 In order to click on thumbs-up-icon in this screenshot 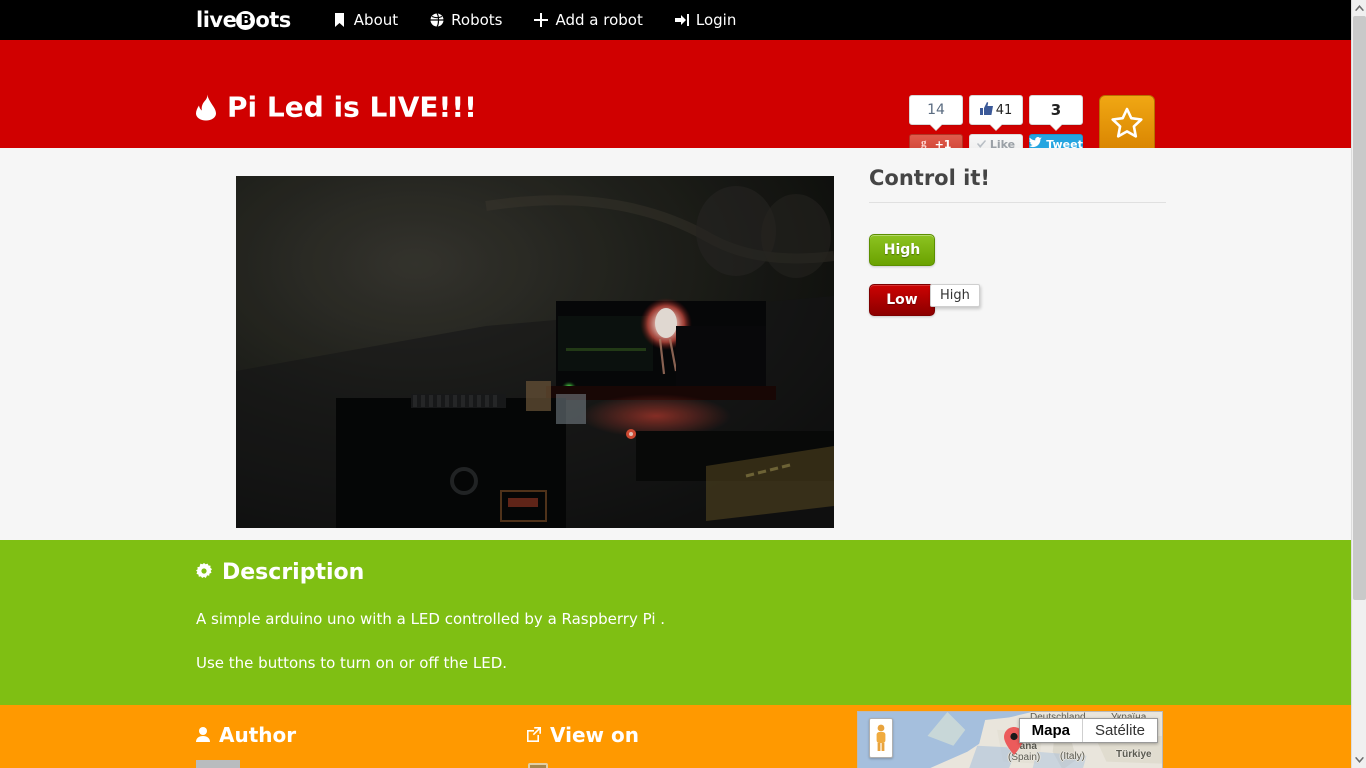, I will do `click(986, 110)`.